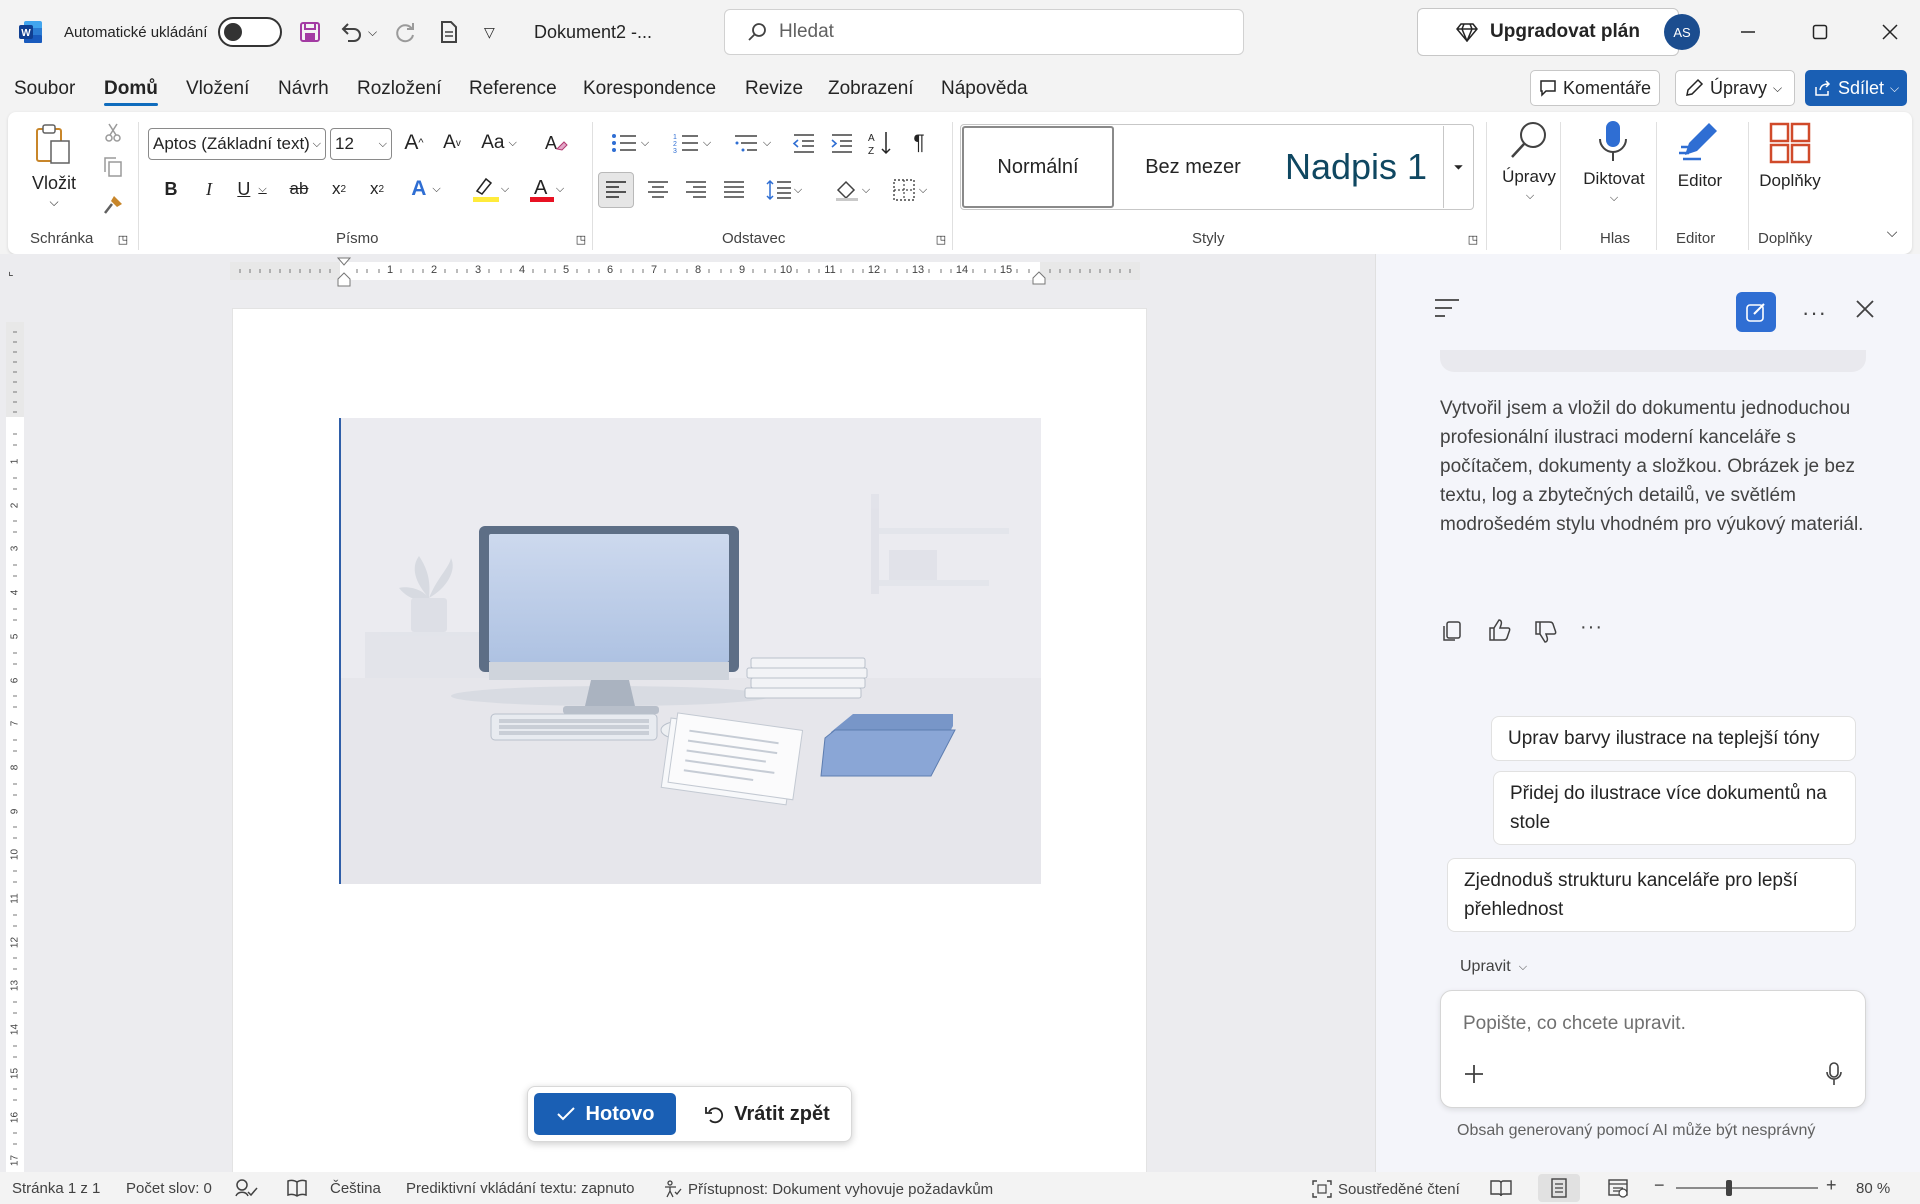  What do you see at coordinates (1653, 1049) in the screenshot?
I see `prompt-box: Popište, co chcete upravit.` at bounding box center [1653, 1049].